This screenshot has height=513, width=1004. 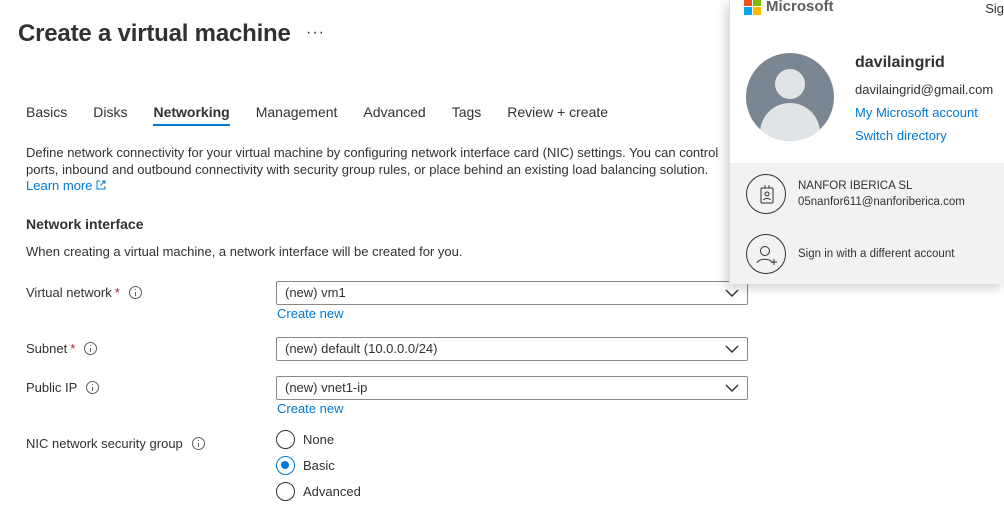 I want to click on subnet-label-text: Subnet, so click(x=47, y=348).